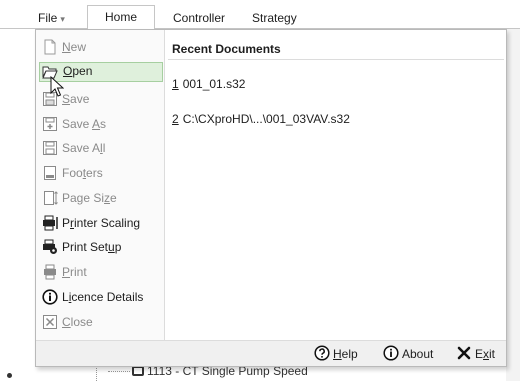  I want to click on tab-strategy-label: Strategy, so click(274, 18).